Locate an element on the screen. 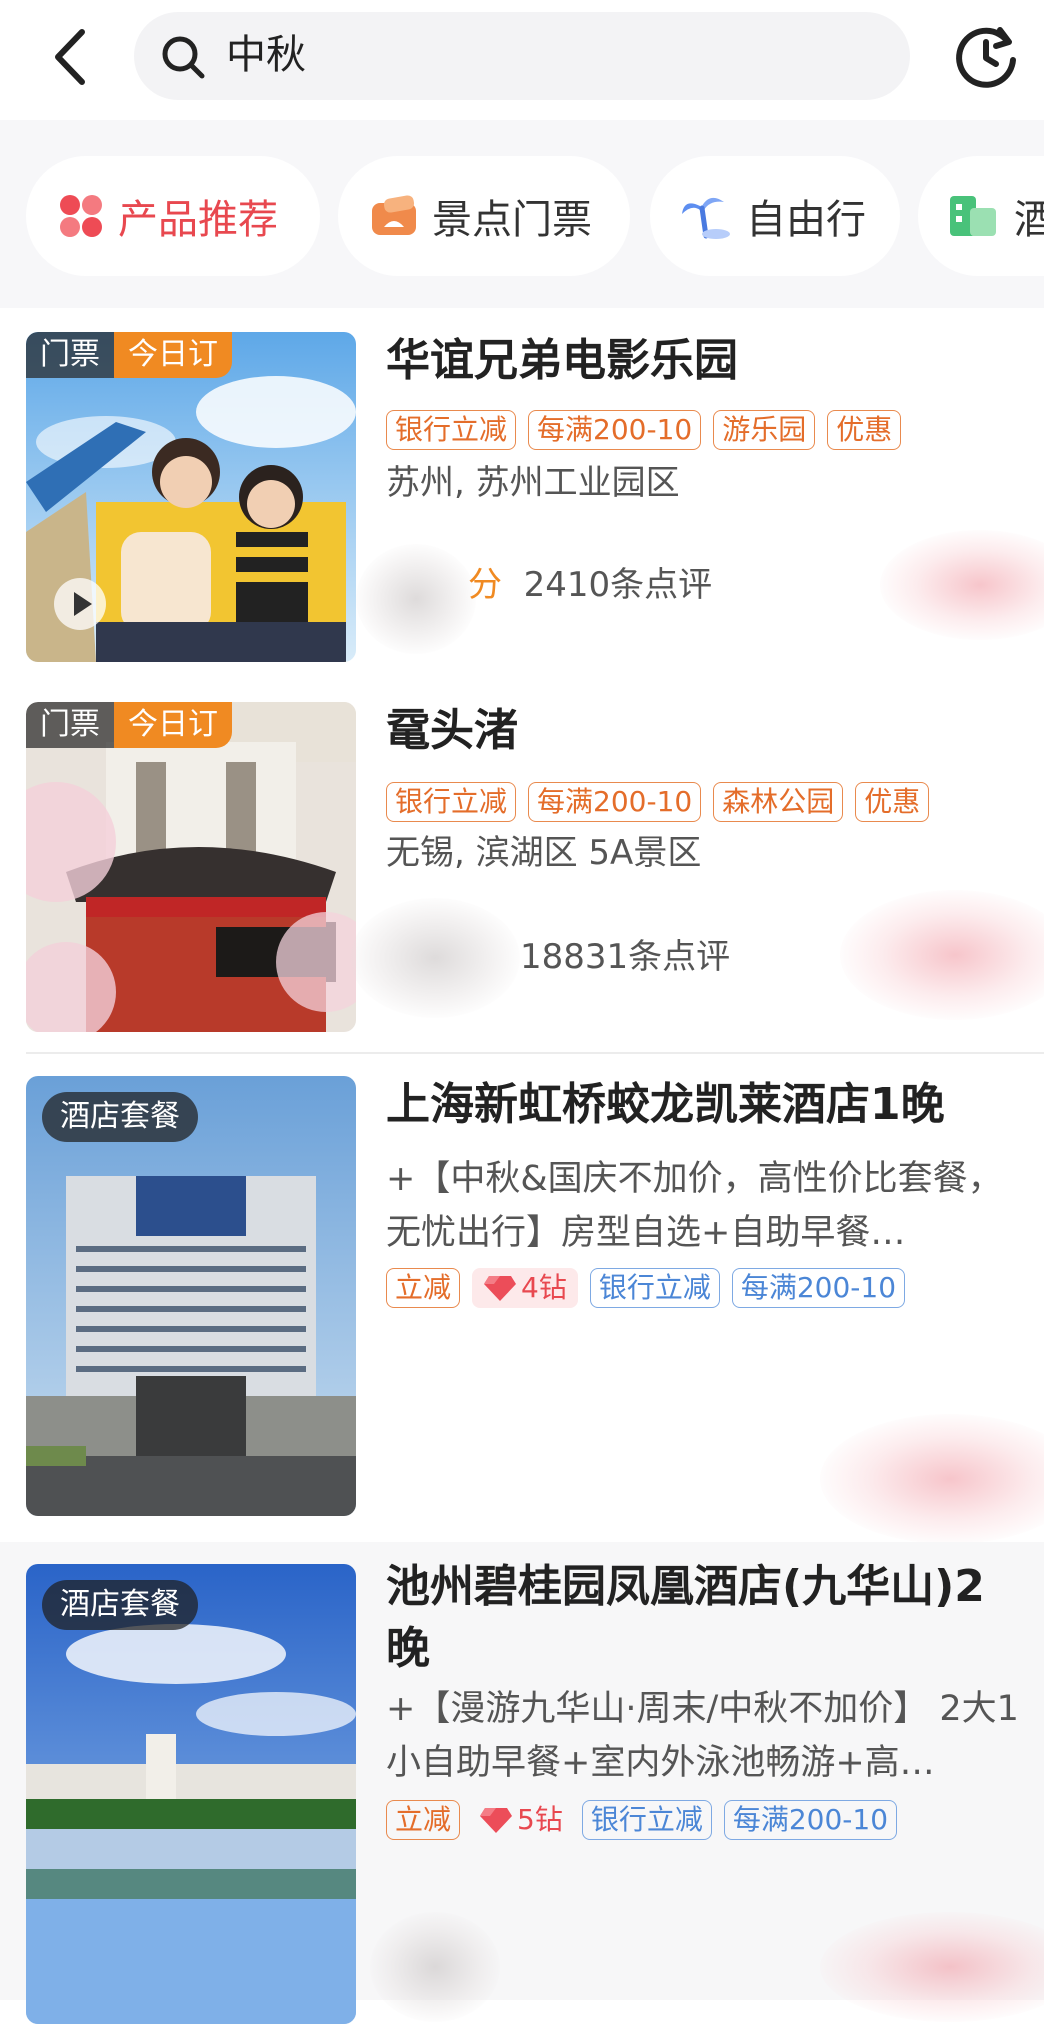  diamond-rating: 4钻 is located at coordinates (544, 1287).